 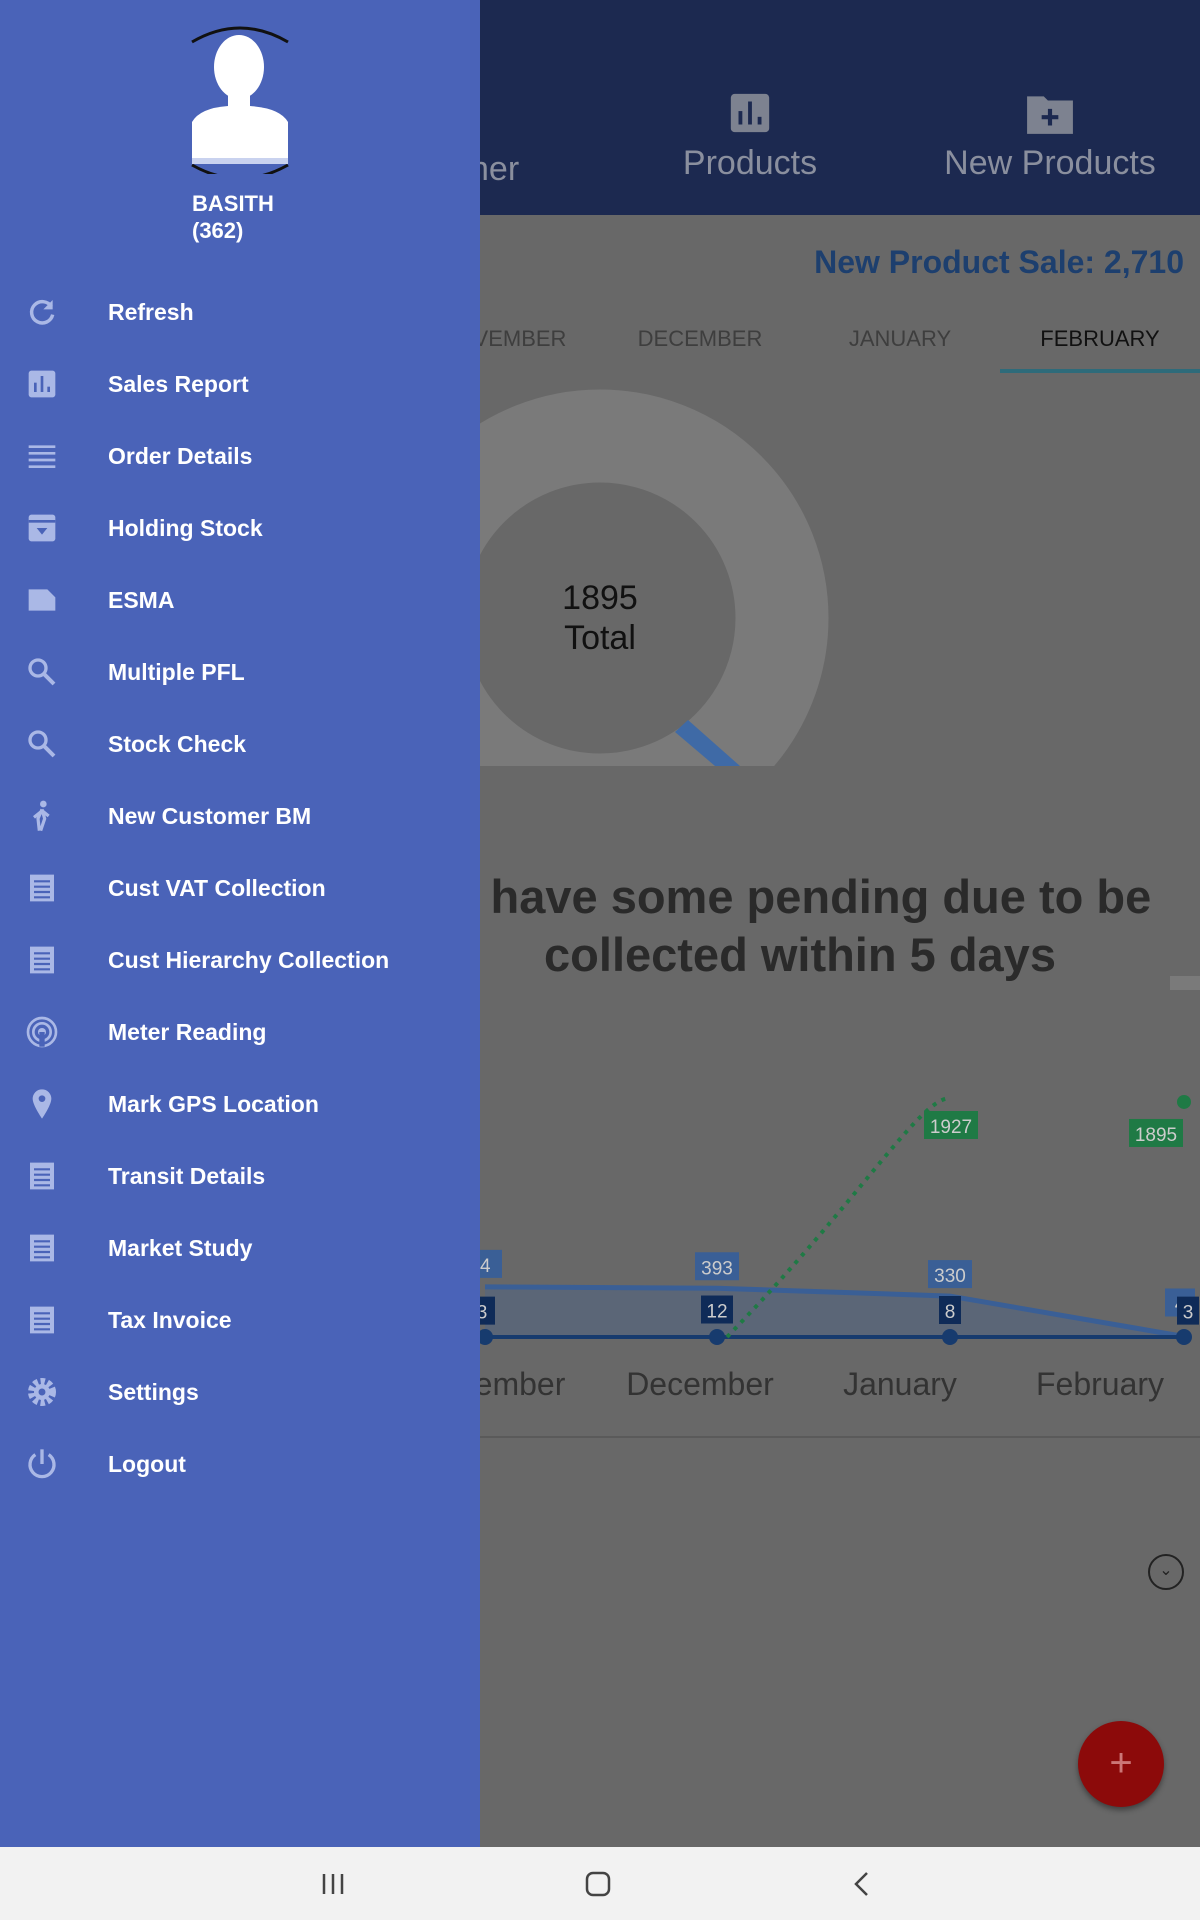 I want to click on menu-item-label: ESMA, so click(x=141, y=599).